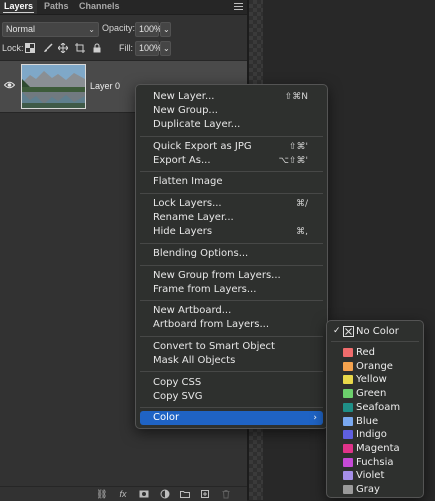 The height and width of the screenshot is (501, 435). I want to click on panel-tab-bar: Layers Paths Channels, so click(123, 7).